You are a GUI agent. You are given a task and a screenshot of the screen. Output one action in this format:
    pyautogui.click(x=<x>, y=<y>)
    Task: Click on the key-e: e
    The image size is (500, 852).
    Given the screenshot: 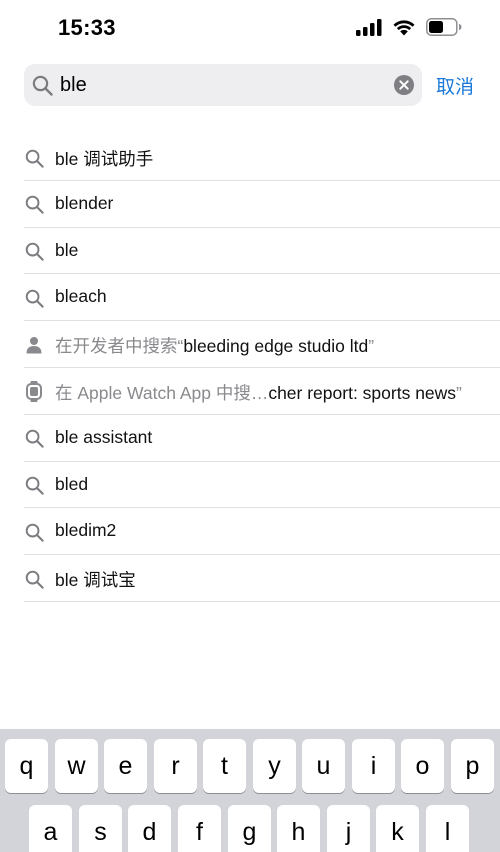 What is the action you would take?
    pyautogui.click(x=125, y=766)
    